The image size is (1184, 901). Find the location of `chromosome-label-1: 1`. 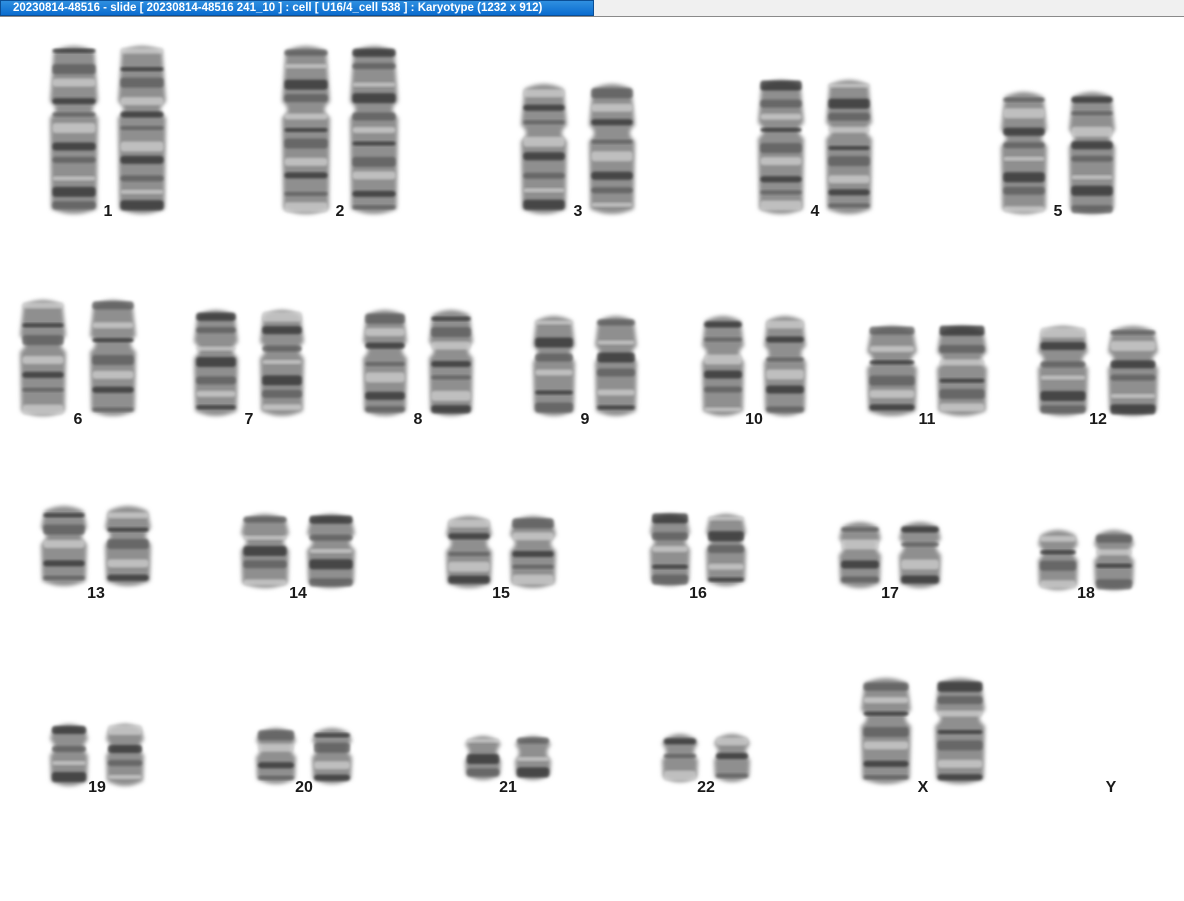

chromosome-label-1: 1 is located at coordinates (108, 211).